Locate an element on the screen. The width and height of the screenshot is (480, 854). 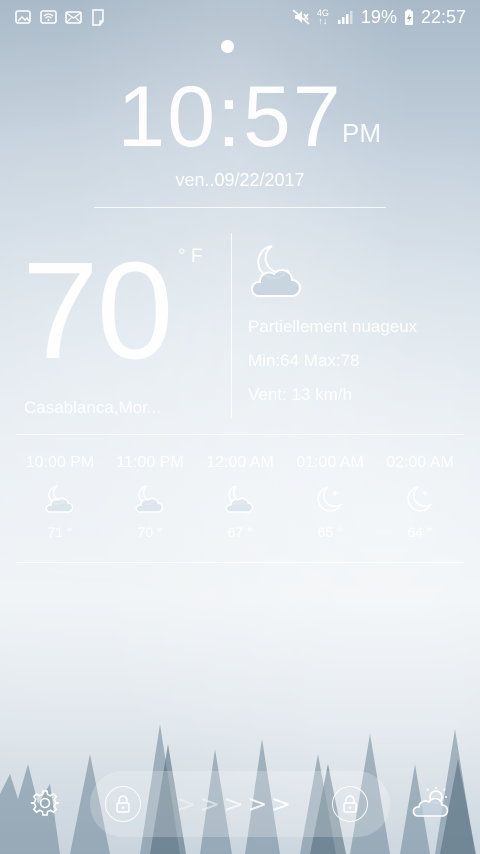
arrow-2: > is located at coordinates (209, 804).